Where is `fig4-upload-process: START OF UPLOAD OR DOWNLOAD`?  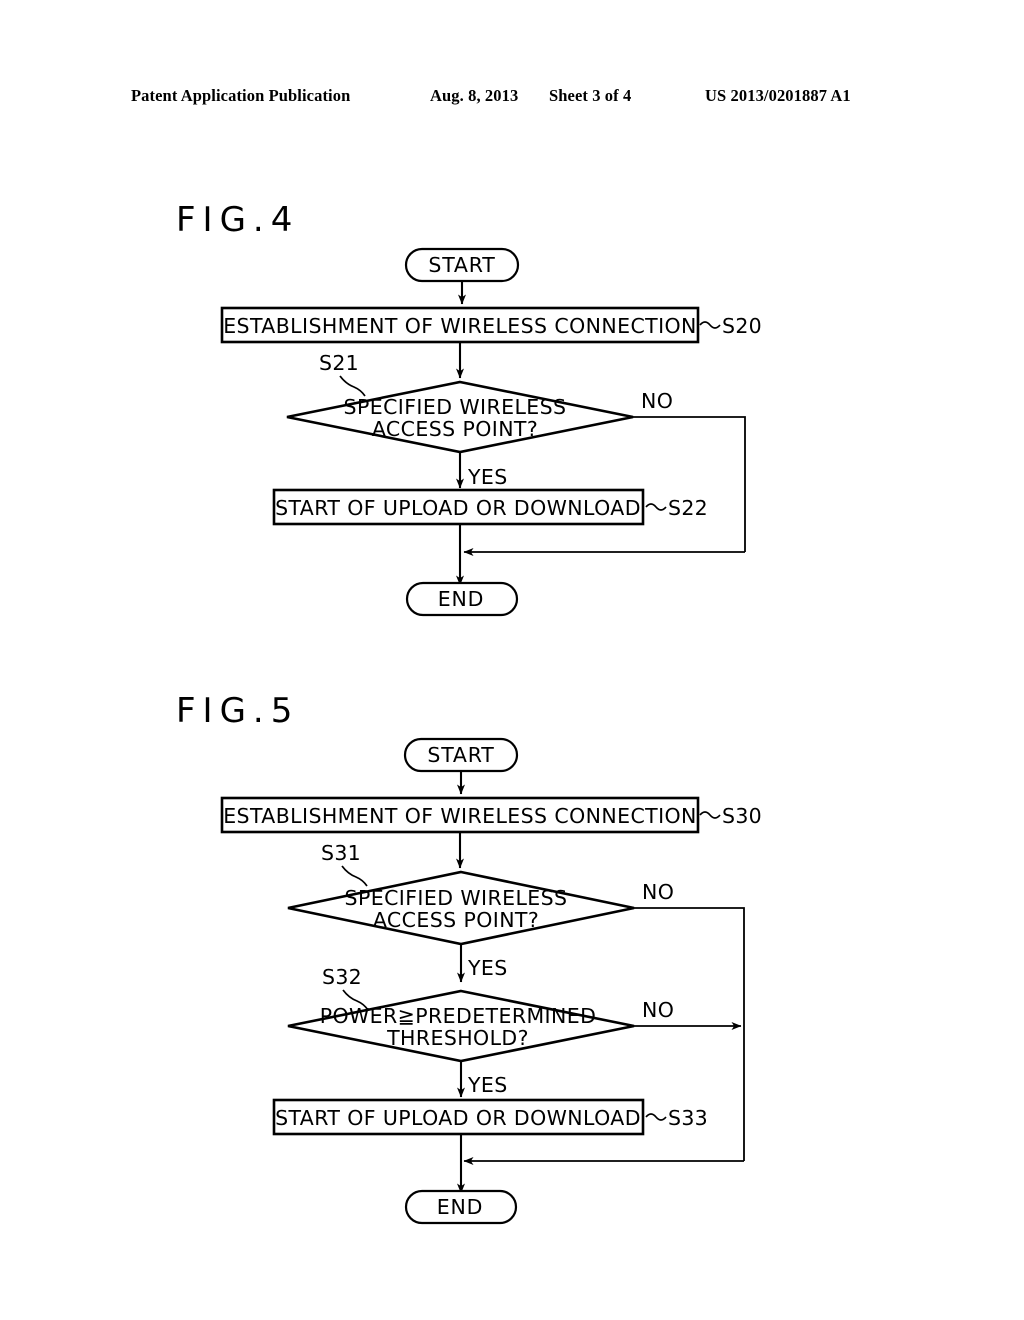 fig4-upload-process: START OF UPLOAD OR DOWNLOAD is located at coordinates (458, 507).